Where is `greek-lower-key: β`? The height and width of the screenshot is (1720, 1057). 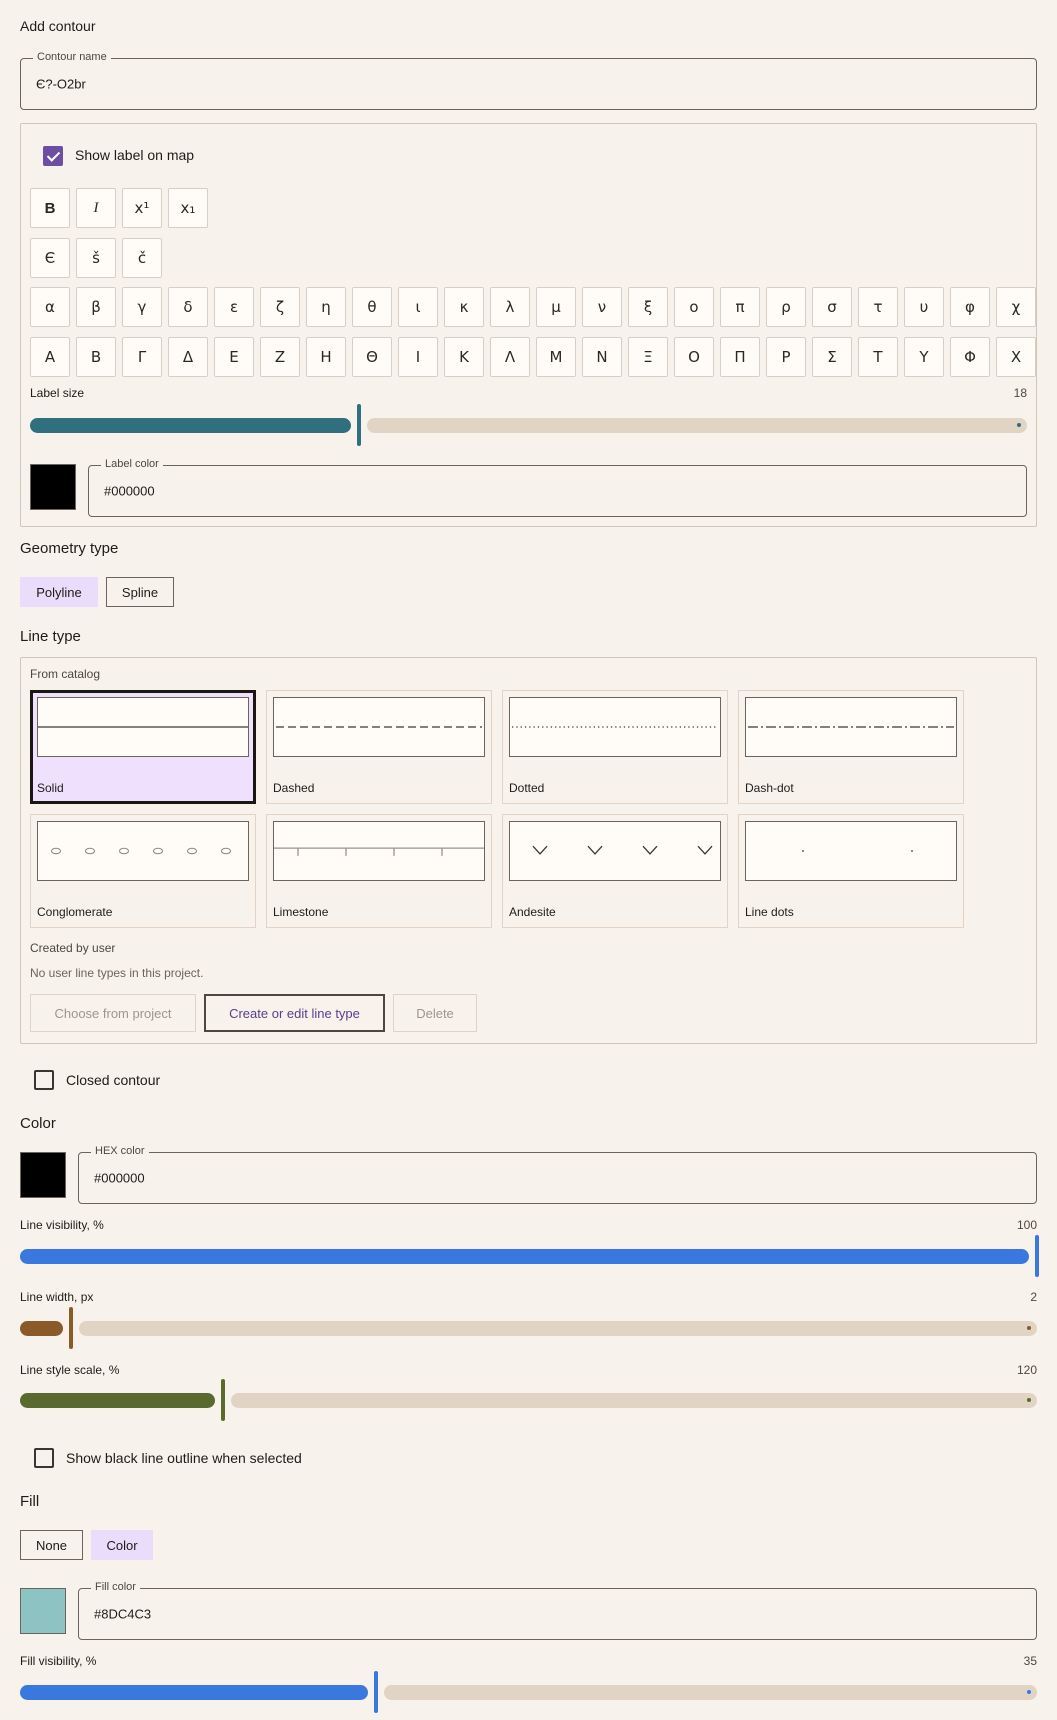
greek-lower-key: β is located at coordinates (96, 307).